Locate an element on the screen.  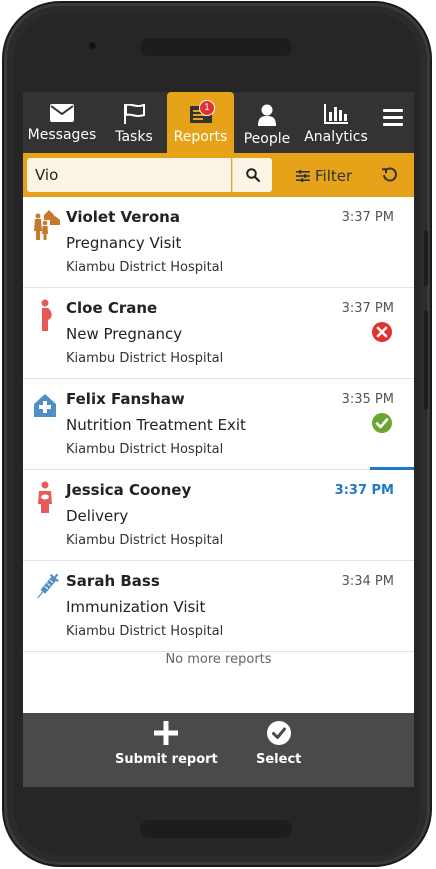
select-button: Select is located at coordinates (278, 744).